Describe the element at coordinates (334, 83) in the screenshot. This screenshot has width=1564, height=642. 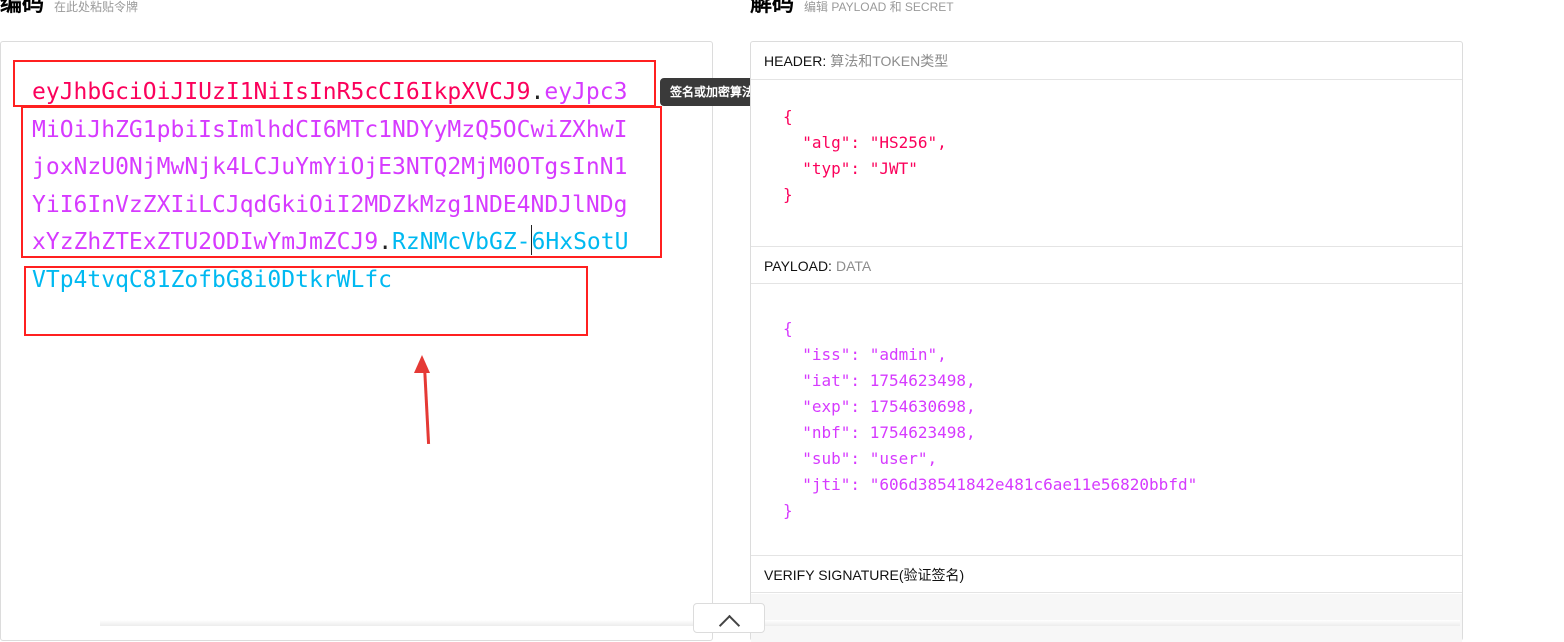
I see `annotation-box-header` at that location.